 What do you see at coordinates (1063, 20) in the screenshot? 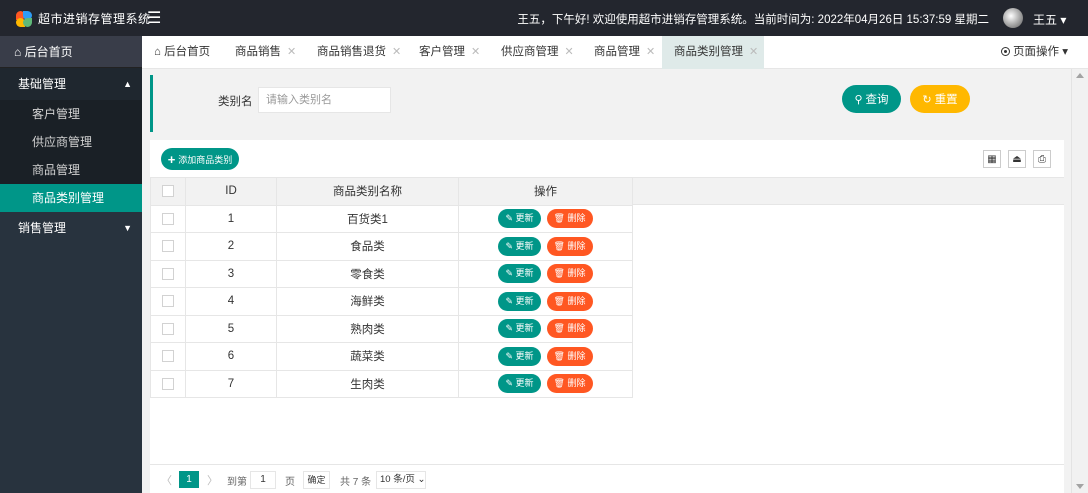
I see `caret-down-icon: ▾` at bounding box center [1063, 20].